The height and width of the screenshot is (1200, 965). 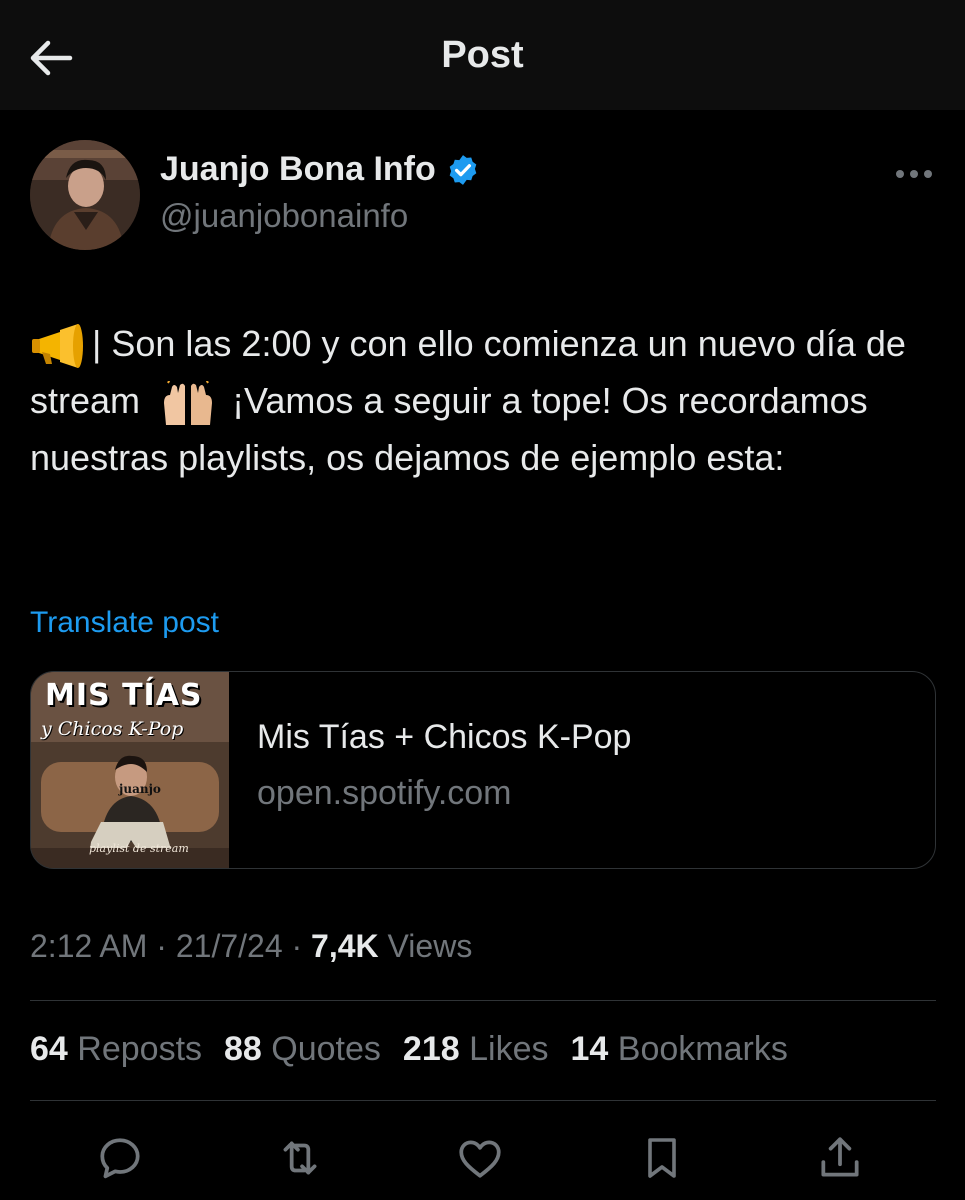 I want to click on author-handle: @juanjobonainfo, so click(x=284, y=216).